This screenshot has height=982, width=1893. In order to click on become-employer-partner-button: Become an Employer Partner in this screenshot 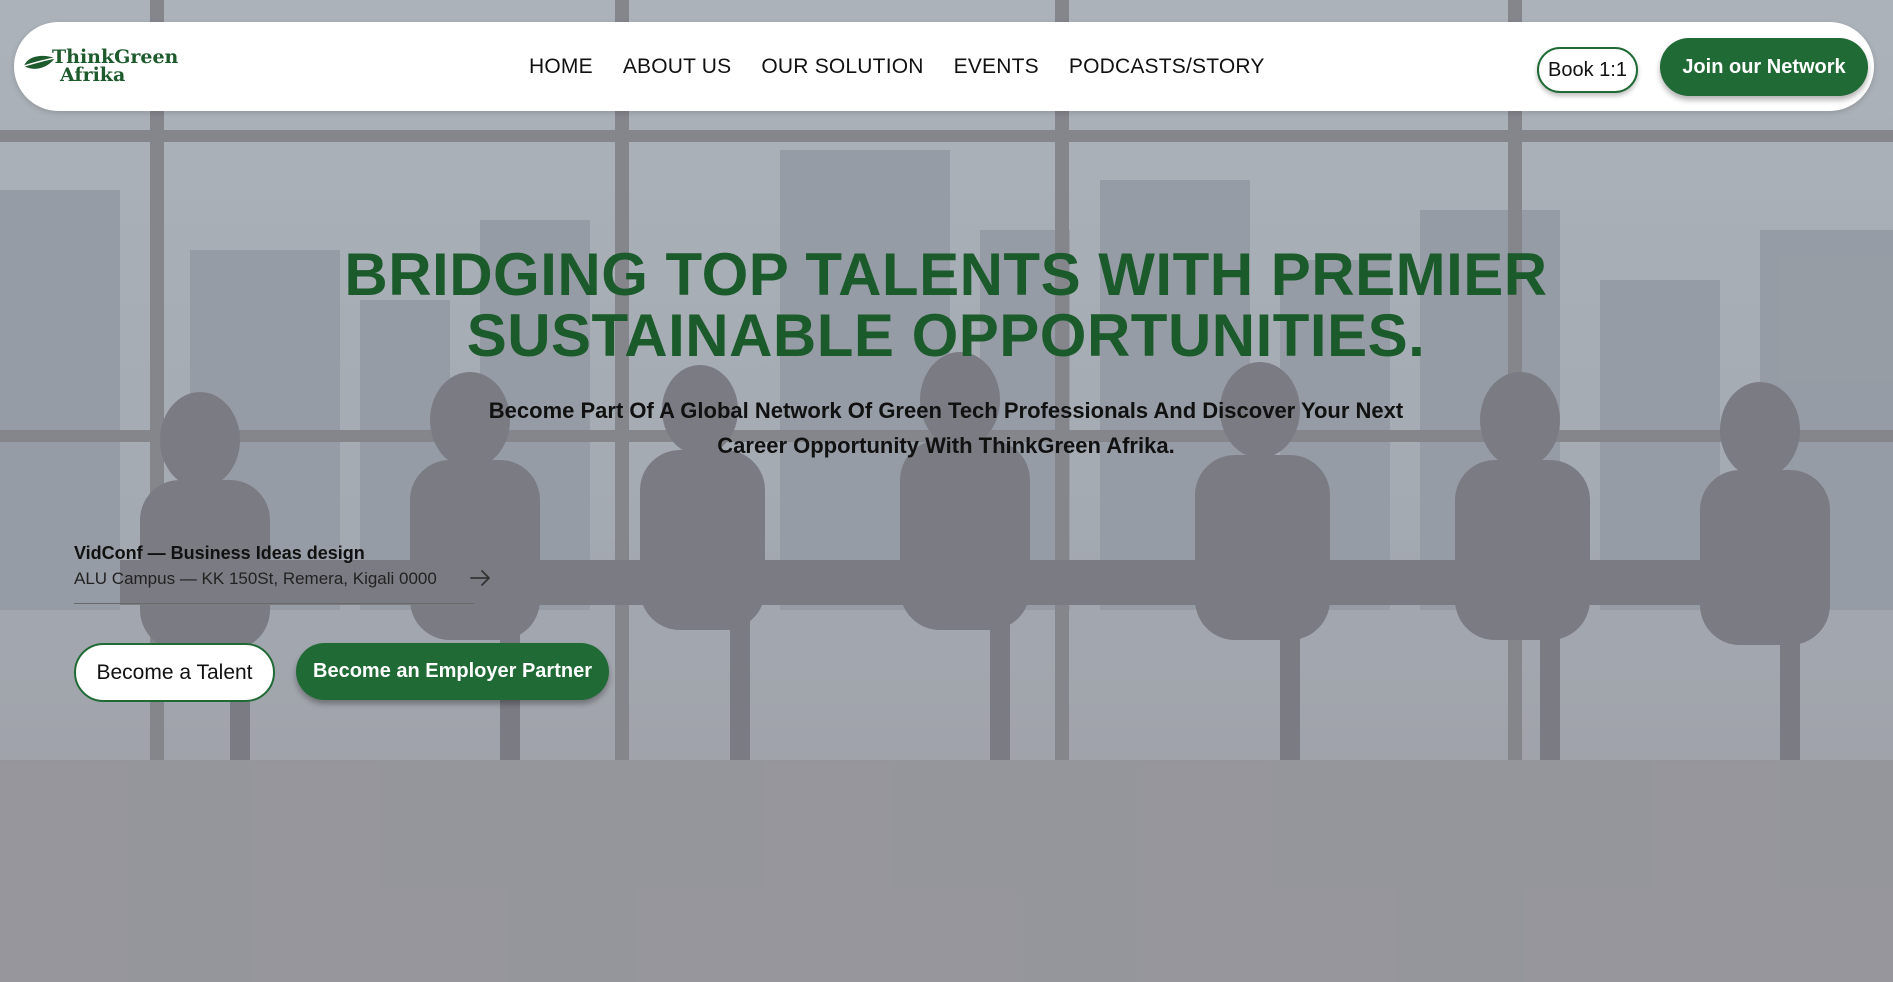, I will do `click(452, 671)`.